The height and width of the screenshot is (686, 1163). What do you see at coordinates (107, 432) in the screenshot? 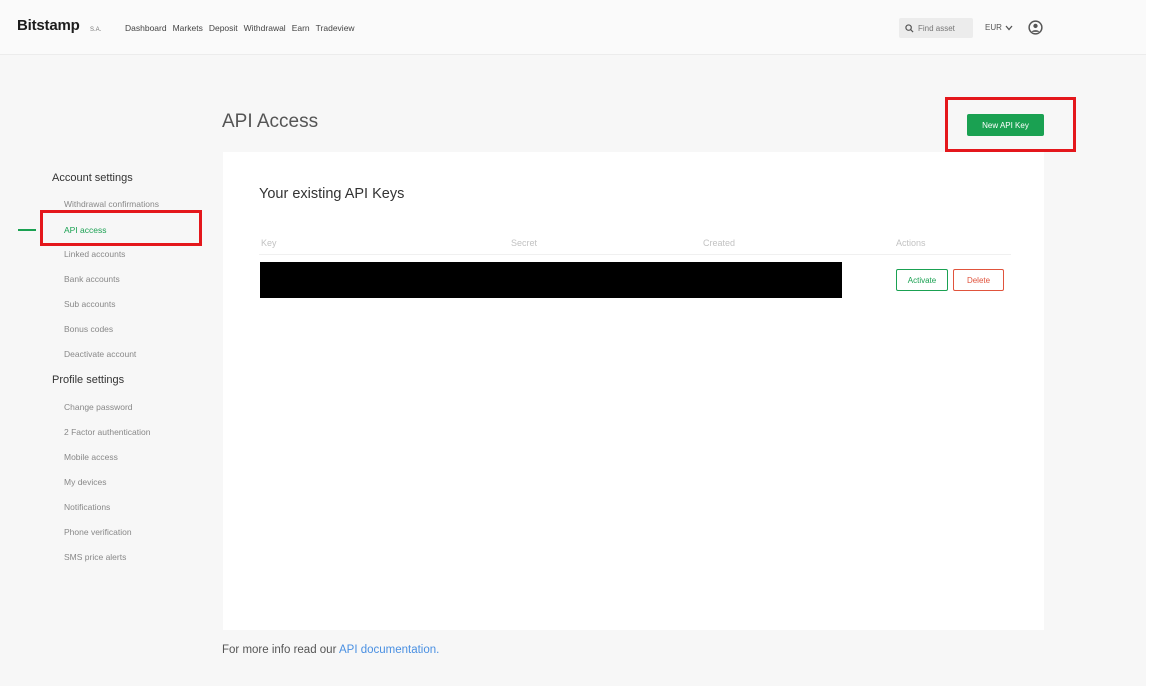
I see `sidebar-item-2fa: 2 Factor authentication` at bounding box center [107, 432].